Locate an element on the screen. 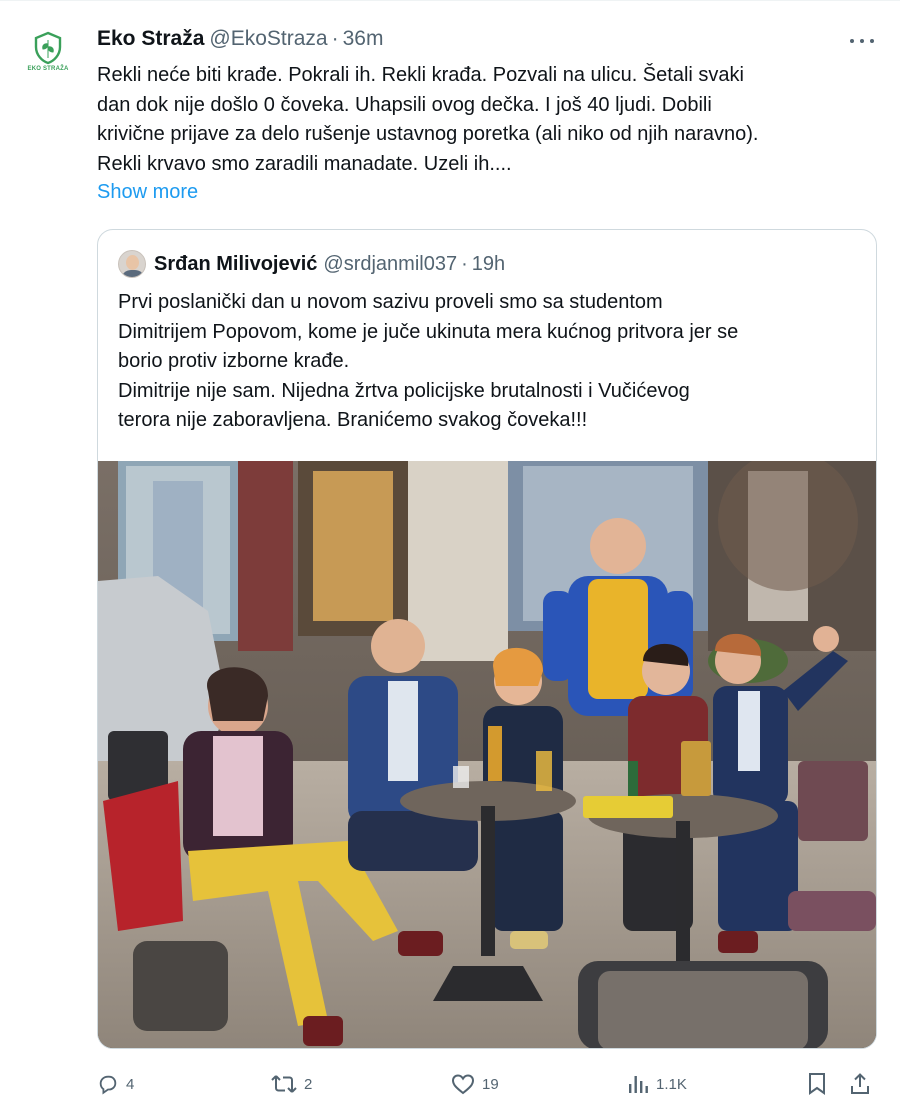 The width and height of the screenshot is (900, 1117). tweet-header: Eko Straža @EkoStraza · 36m is located at coordinates (240, 40).